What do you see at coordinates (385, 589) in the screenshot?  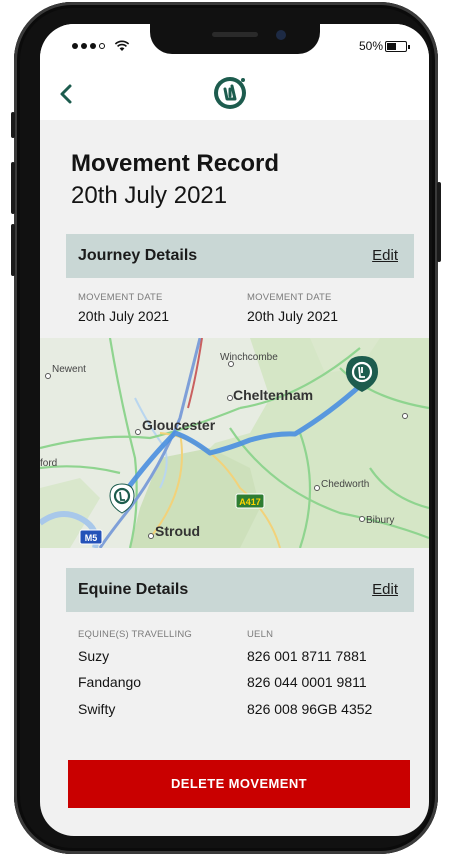 I see `edit-equine-link: Edit` at bounding box center [385, 589].